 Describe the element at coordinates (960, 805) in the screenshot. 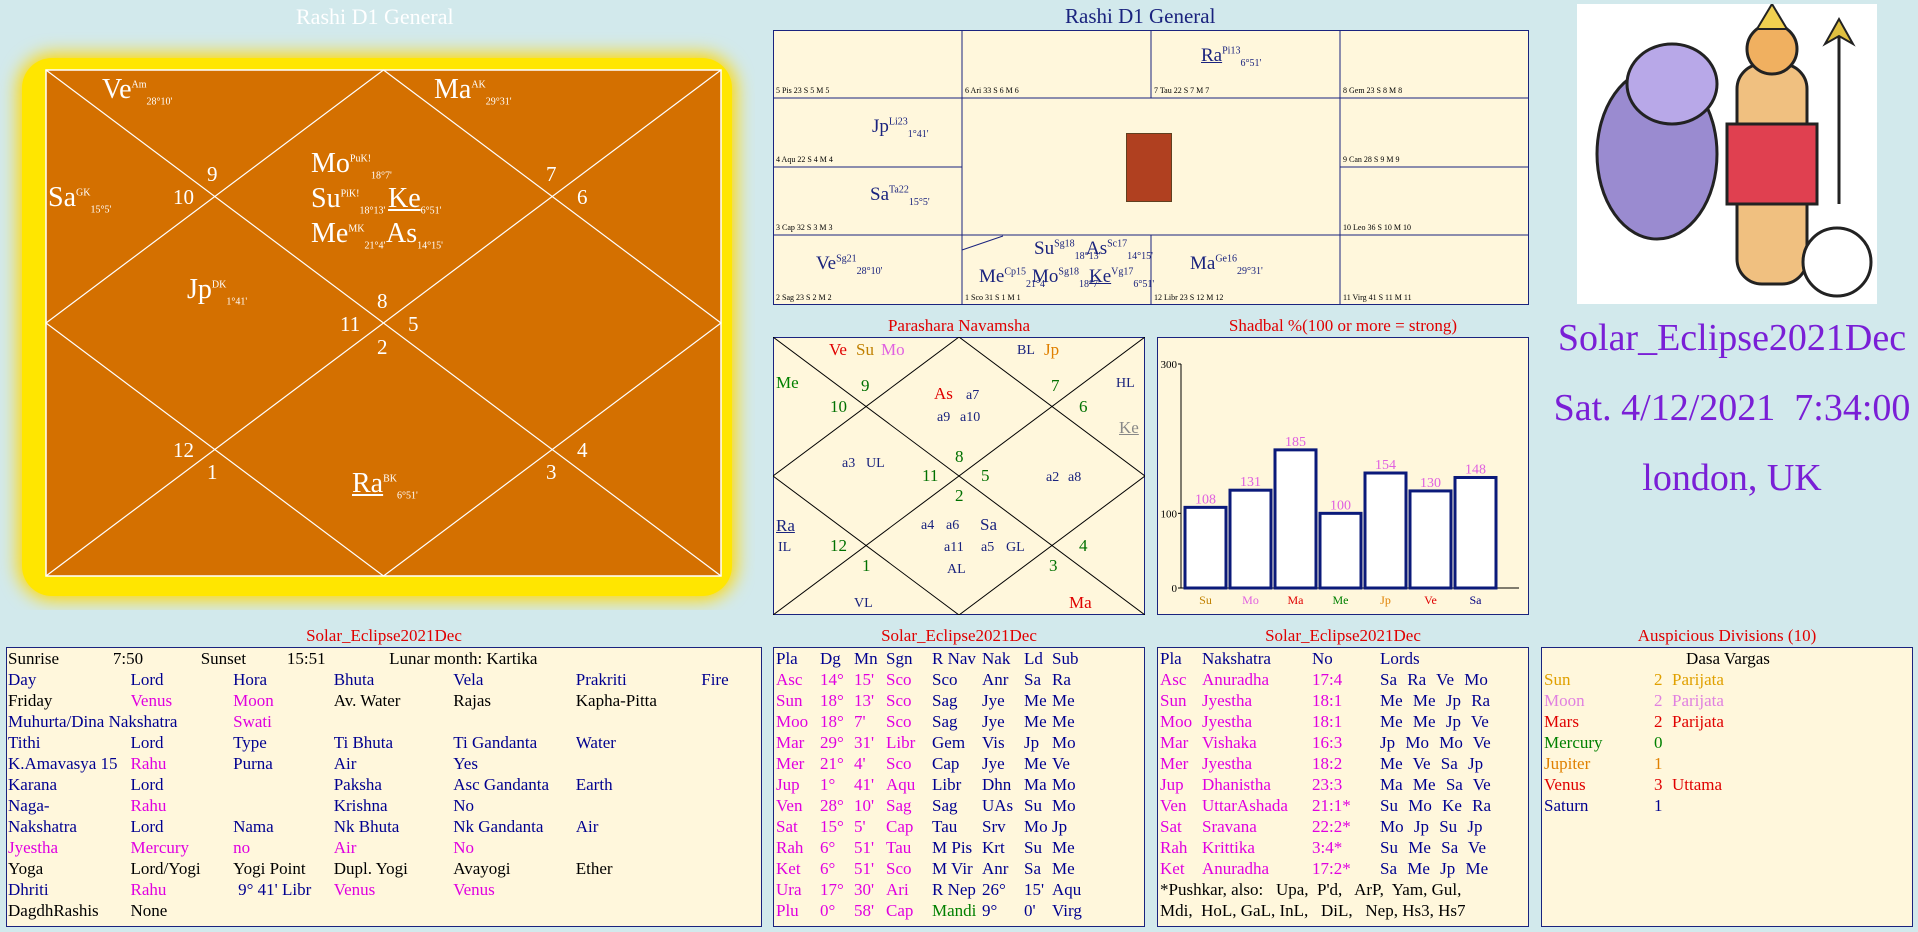

I see `positions-row: Ven 28° 10' Sag Sag UAs Su Mo` at that location.